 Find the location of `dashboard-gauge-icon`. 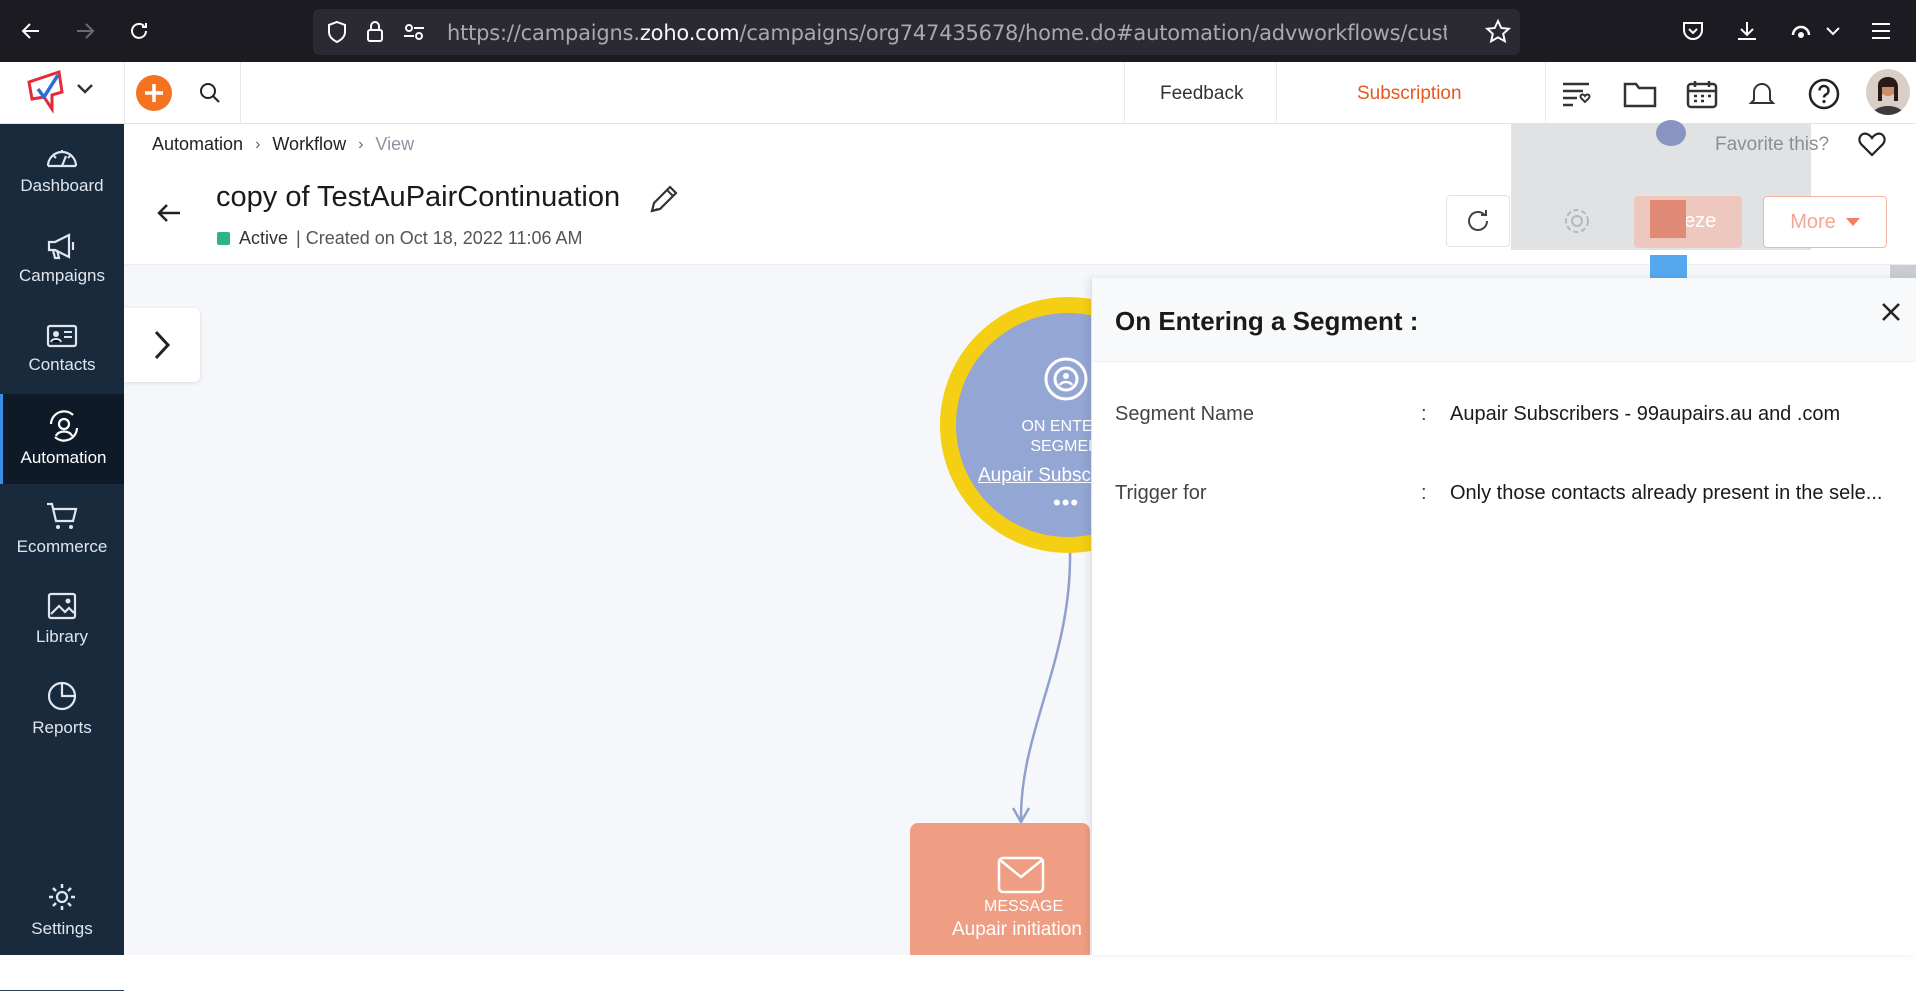

dashboard-gauge-icon is located at coordinates (62, 159).